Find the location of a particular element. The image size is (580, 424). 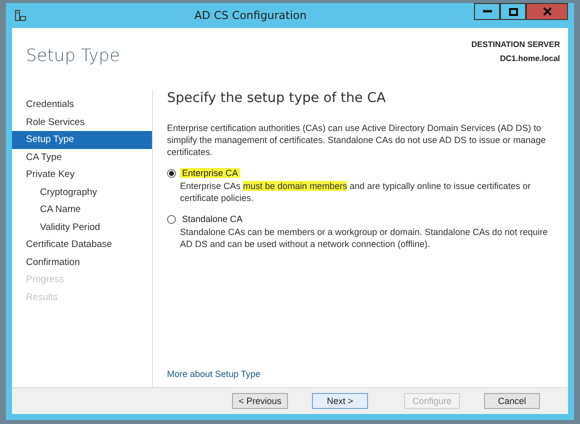

wizard-button: Cancel is located at coordinates (512, 401).